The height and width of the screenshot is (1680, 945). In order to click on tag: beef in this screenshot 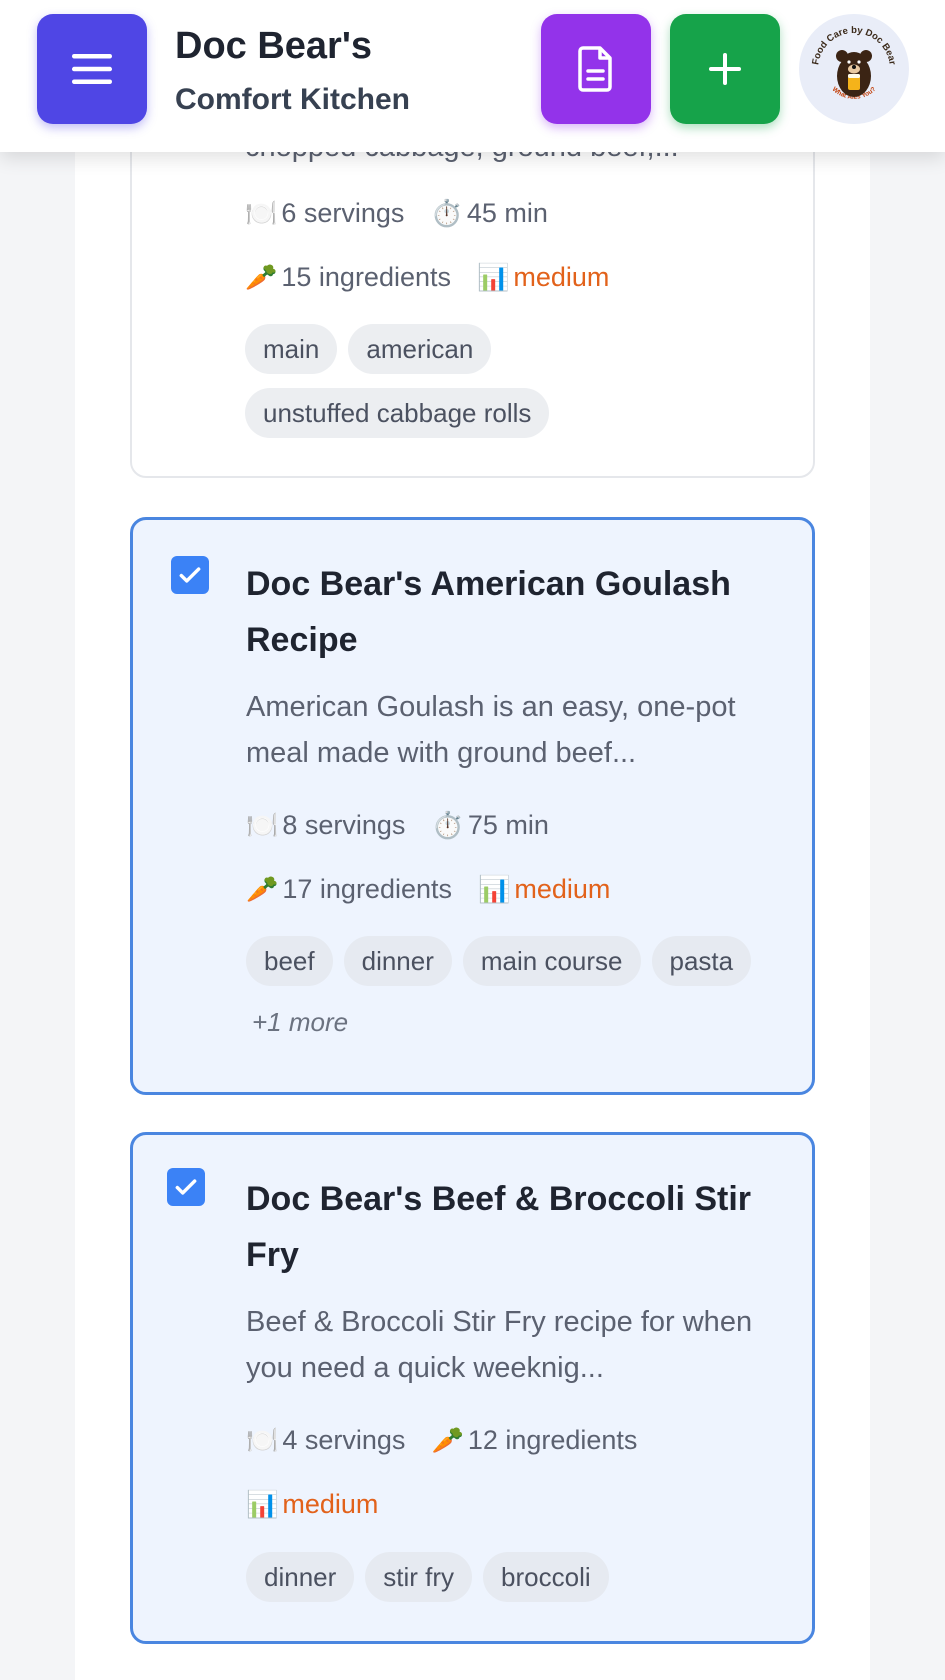, I will do `click(289, 961)`.